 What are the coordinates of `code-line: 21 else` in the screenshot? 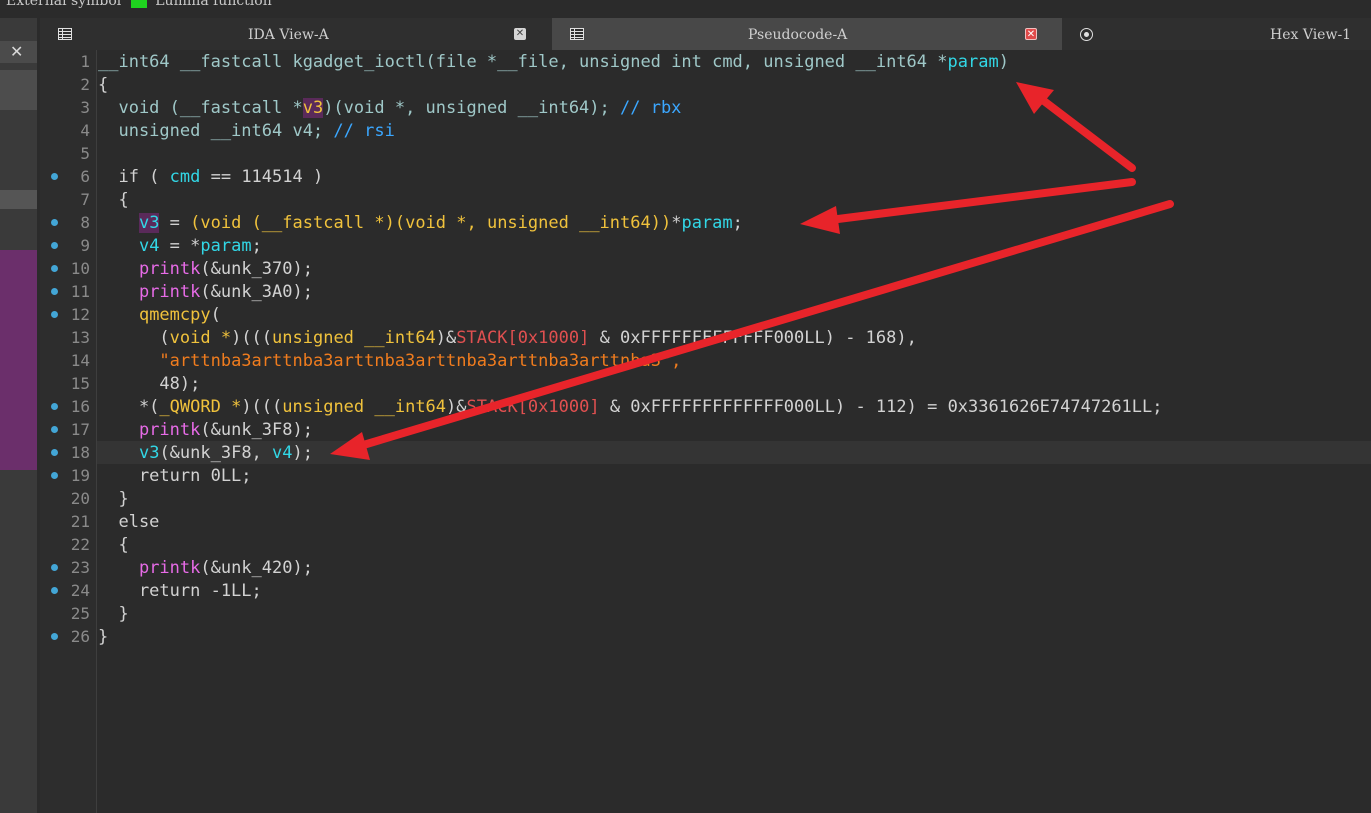 It's located at (705, 521).